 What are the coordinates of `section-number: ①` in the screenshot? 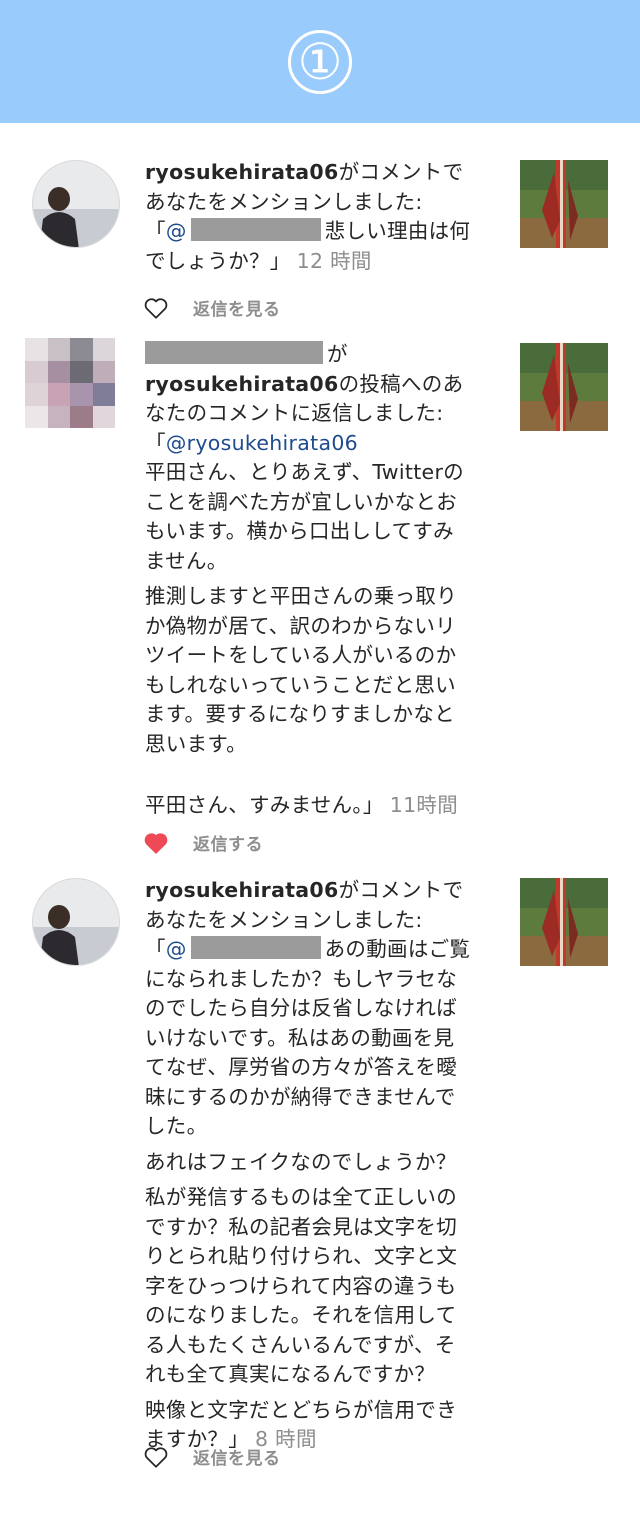 It's located at (320, 61).